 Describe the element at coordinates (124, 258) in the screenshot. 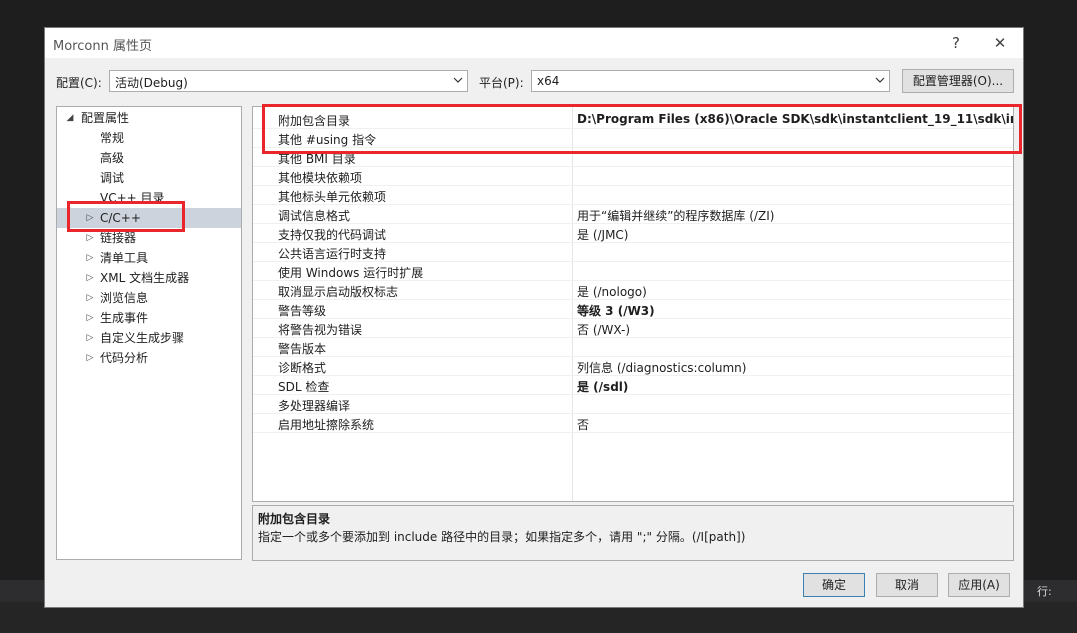

I see `tree-item-label: 清单工具` at that location.